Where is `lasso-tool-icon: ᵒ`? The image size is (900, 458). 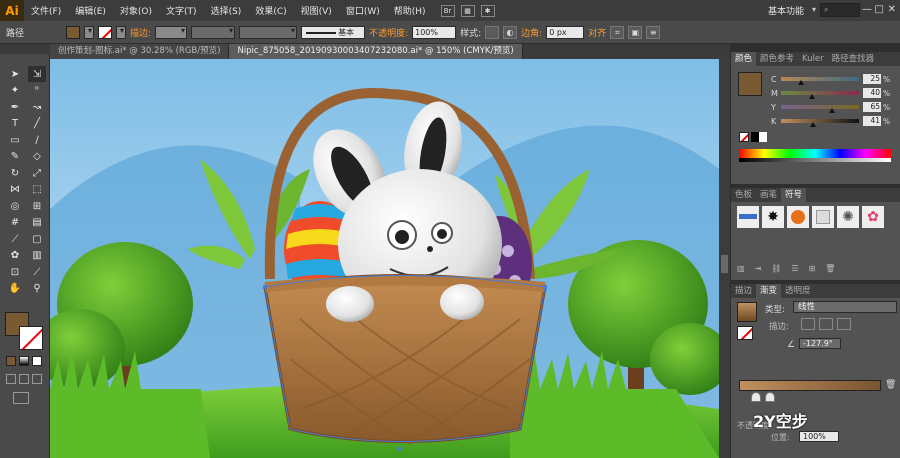 lasso-tool-icon: ᵒ is located at coordinates (37, 91).